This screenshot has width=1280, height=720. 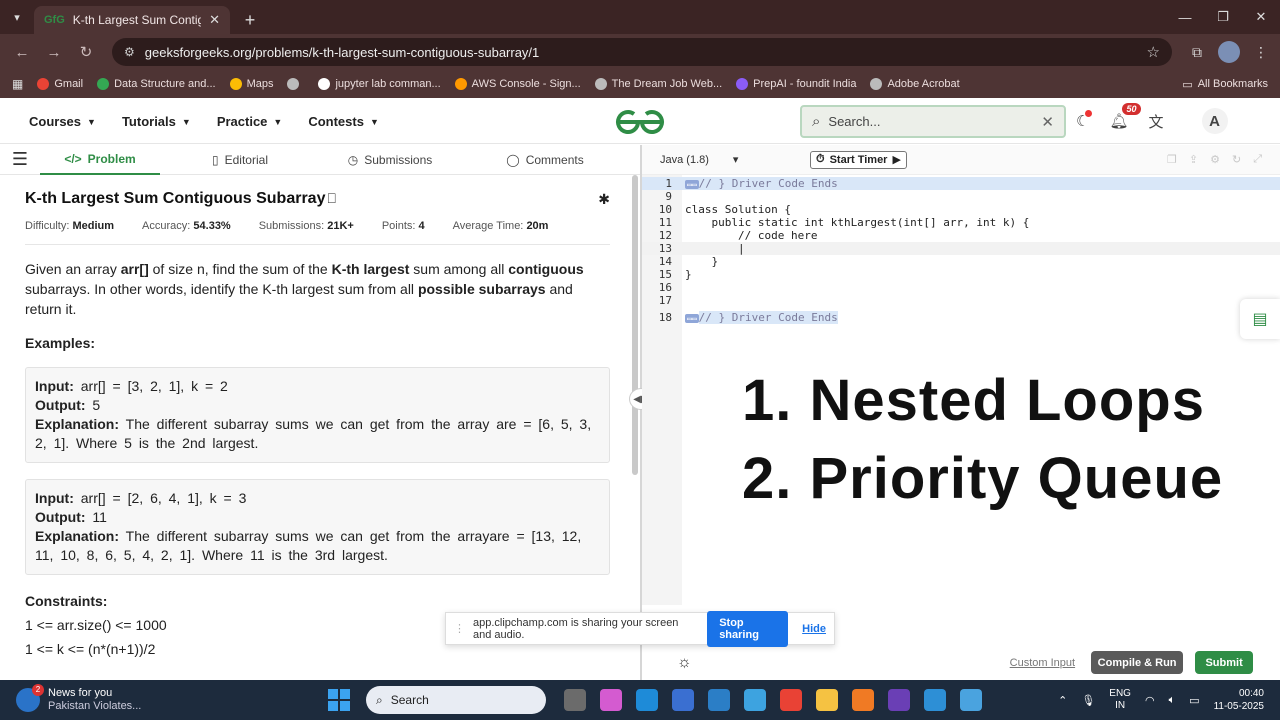 What do you see at coordinates (331, 198) in the screenshot?
I see `bookmark-icon: ⎕` at bounding box center [331, 198].